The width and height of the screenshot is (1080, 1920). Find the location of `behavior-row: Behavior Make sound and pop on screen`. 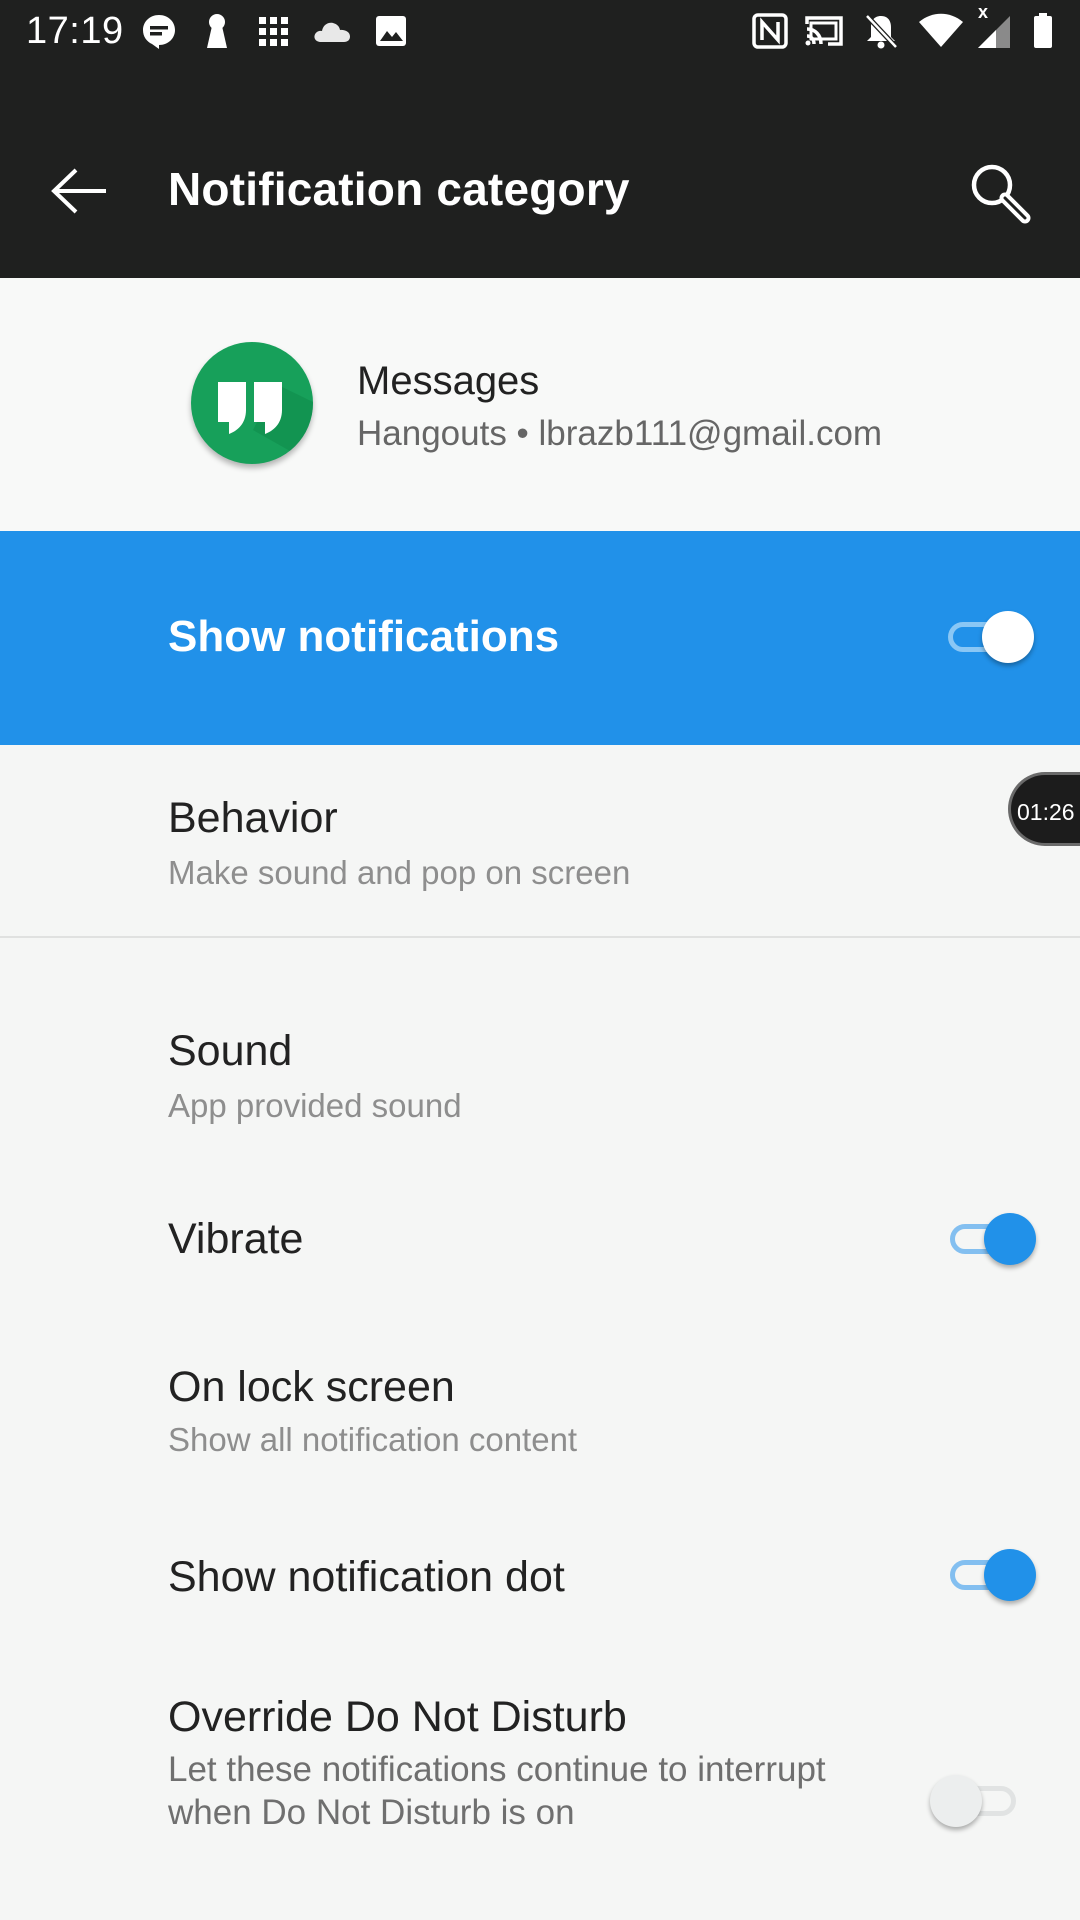

behavior-row: Behavior Make sound and pop on screen is located at coordinates (540, 840).